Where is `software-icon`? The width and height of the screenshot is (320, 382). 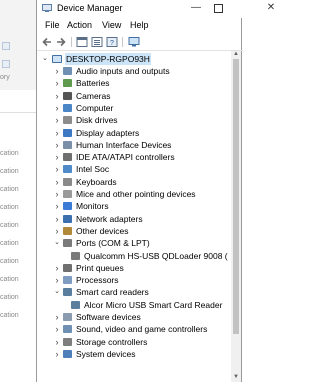 software-icon is located at coordinates (67, 317).